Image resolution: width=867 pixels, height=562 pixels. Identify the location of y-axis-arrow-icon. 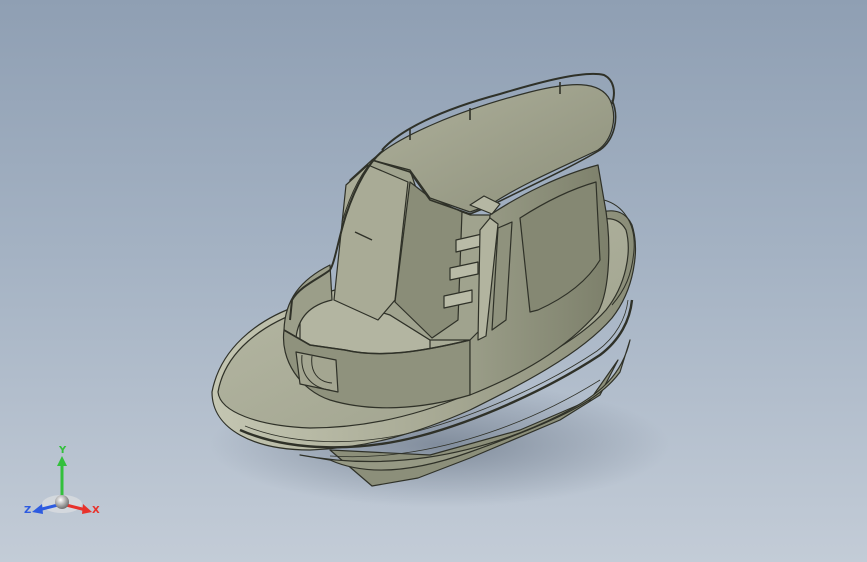
(62, 461).